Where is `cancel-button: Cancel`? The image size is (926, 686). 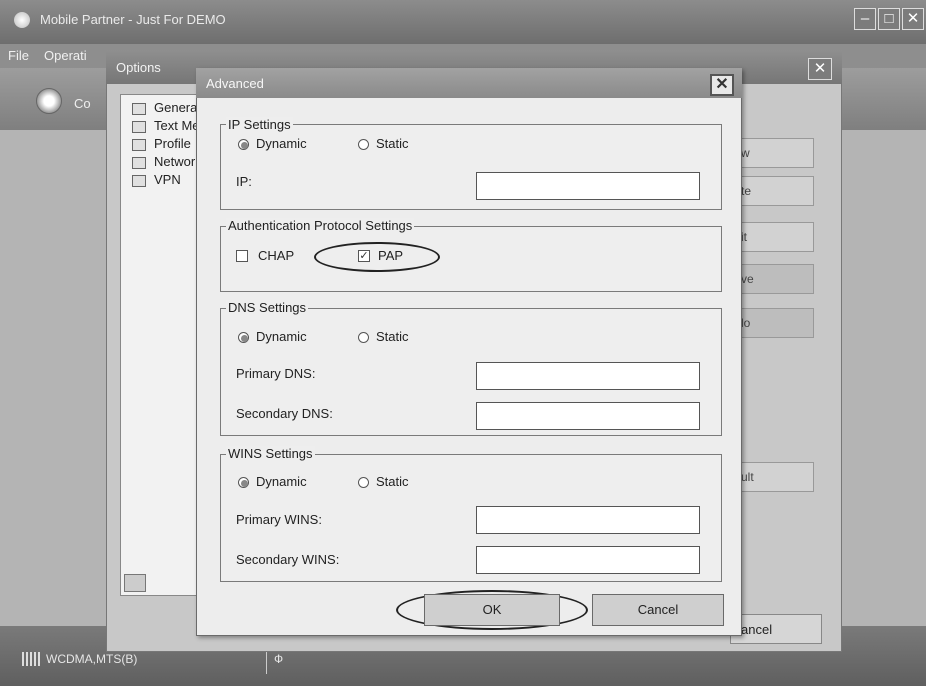
cancel-button: Cancel is located at coordinates (658, 610).